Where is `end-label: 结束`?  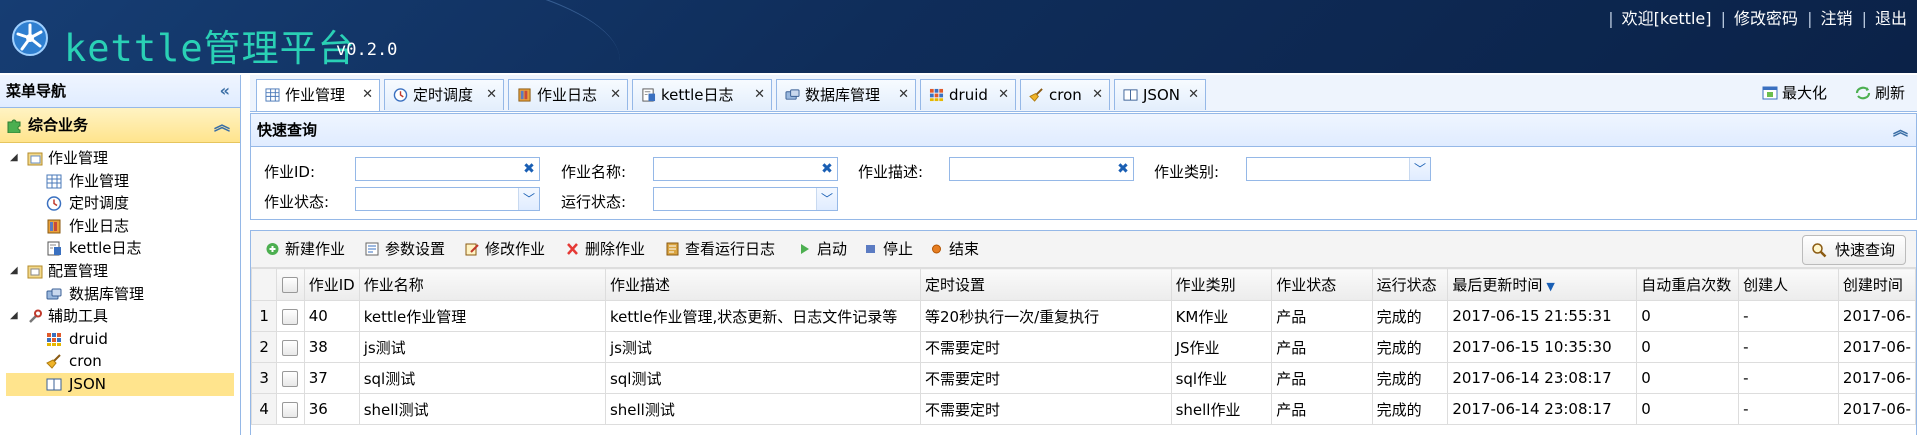 end-label: 结束 is located at coordinates (964, 249).